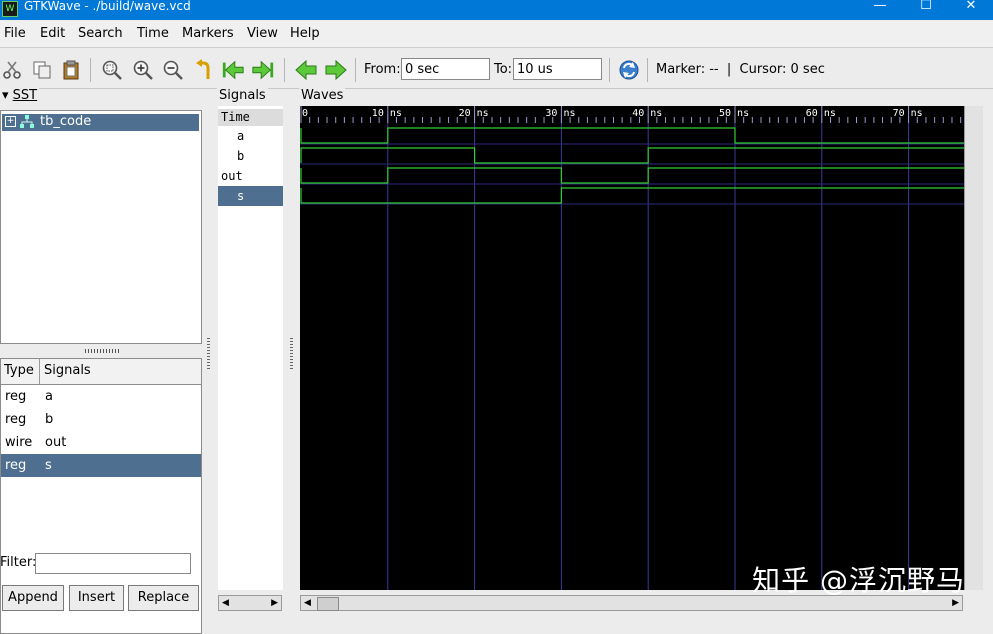 This screenshot has width=993, height=634. I want to click on menu-bar: File Edit Search Time Markers View Help, so click(496, 34).